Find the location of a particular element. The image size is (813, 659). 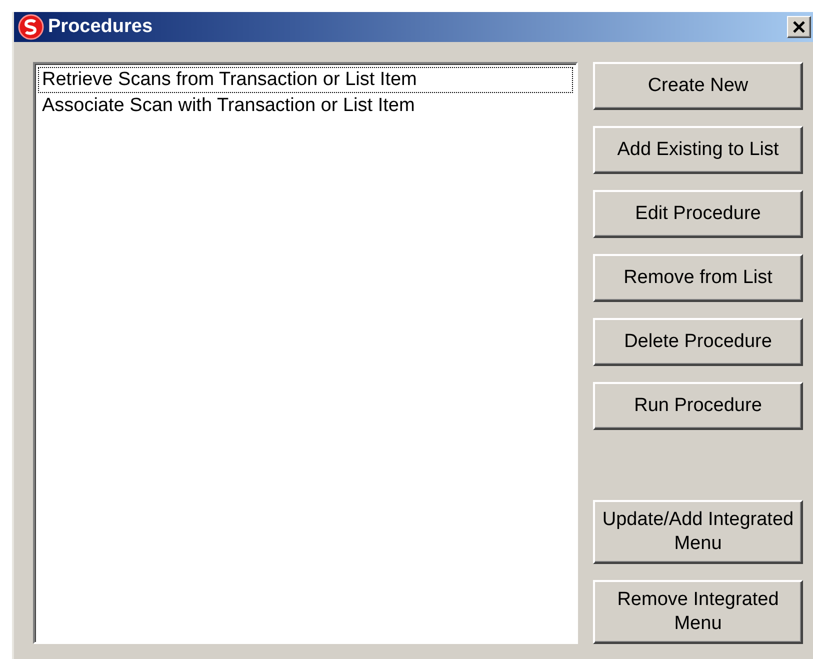

action-button: Delete Procedure is located at coordinates (698, 342).